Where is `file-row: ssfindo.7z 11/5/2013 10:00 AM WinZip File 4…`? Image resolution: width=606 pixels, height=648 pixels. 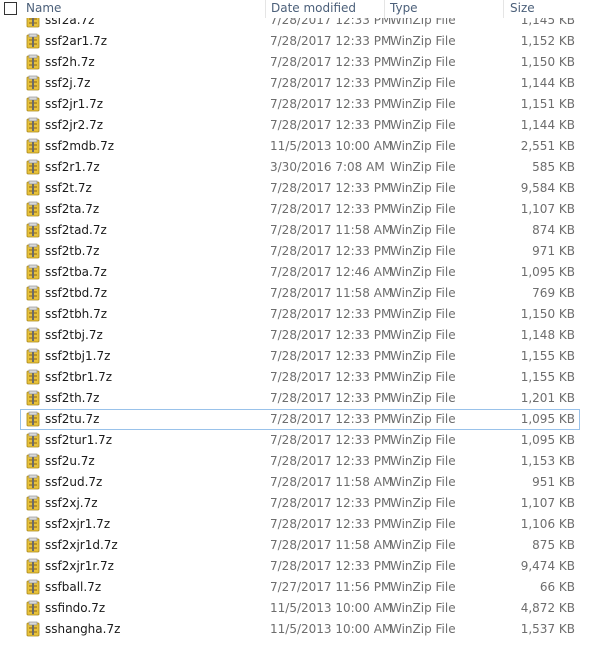 file-row: ssfindo.7z 11/5/2013 10:00 AM WinZip File 4… is located at coordinates (300, 608).